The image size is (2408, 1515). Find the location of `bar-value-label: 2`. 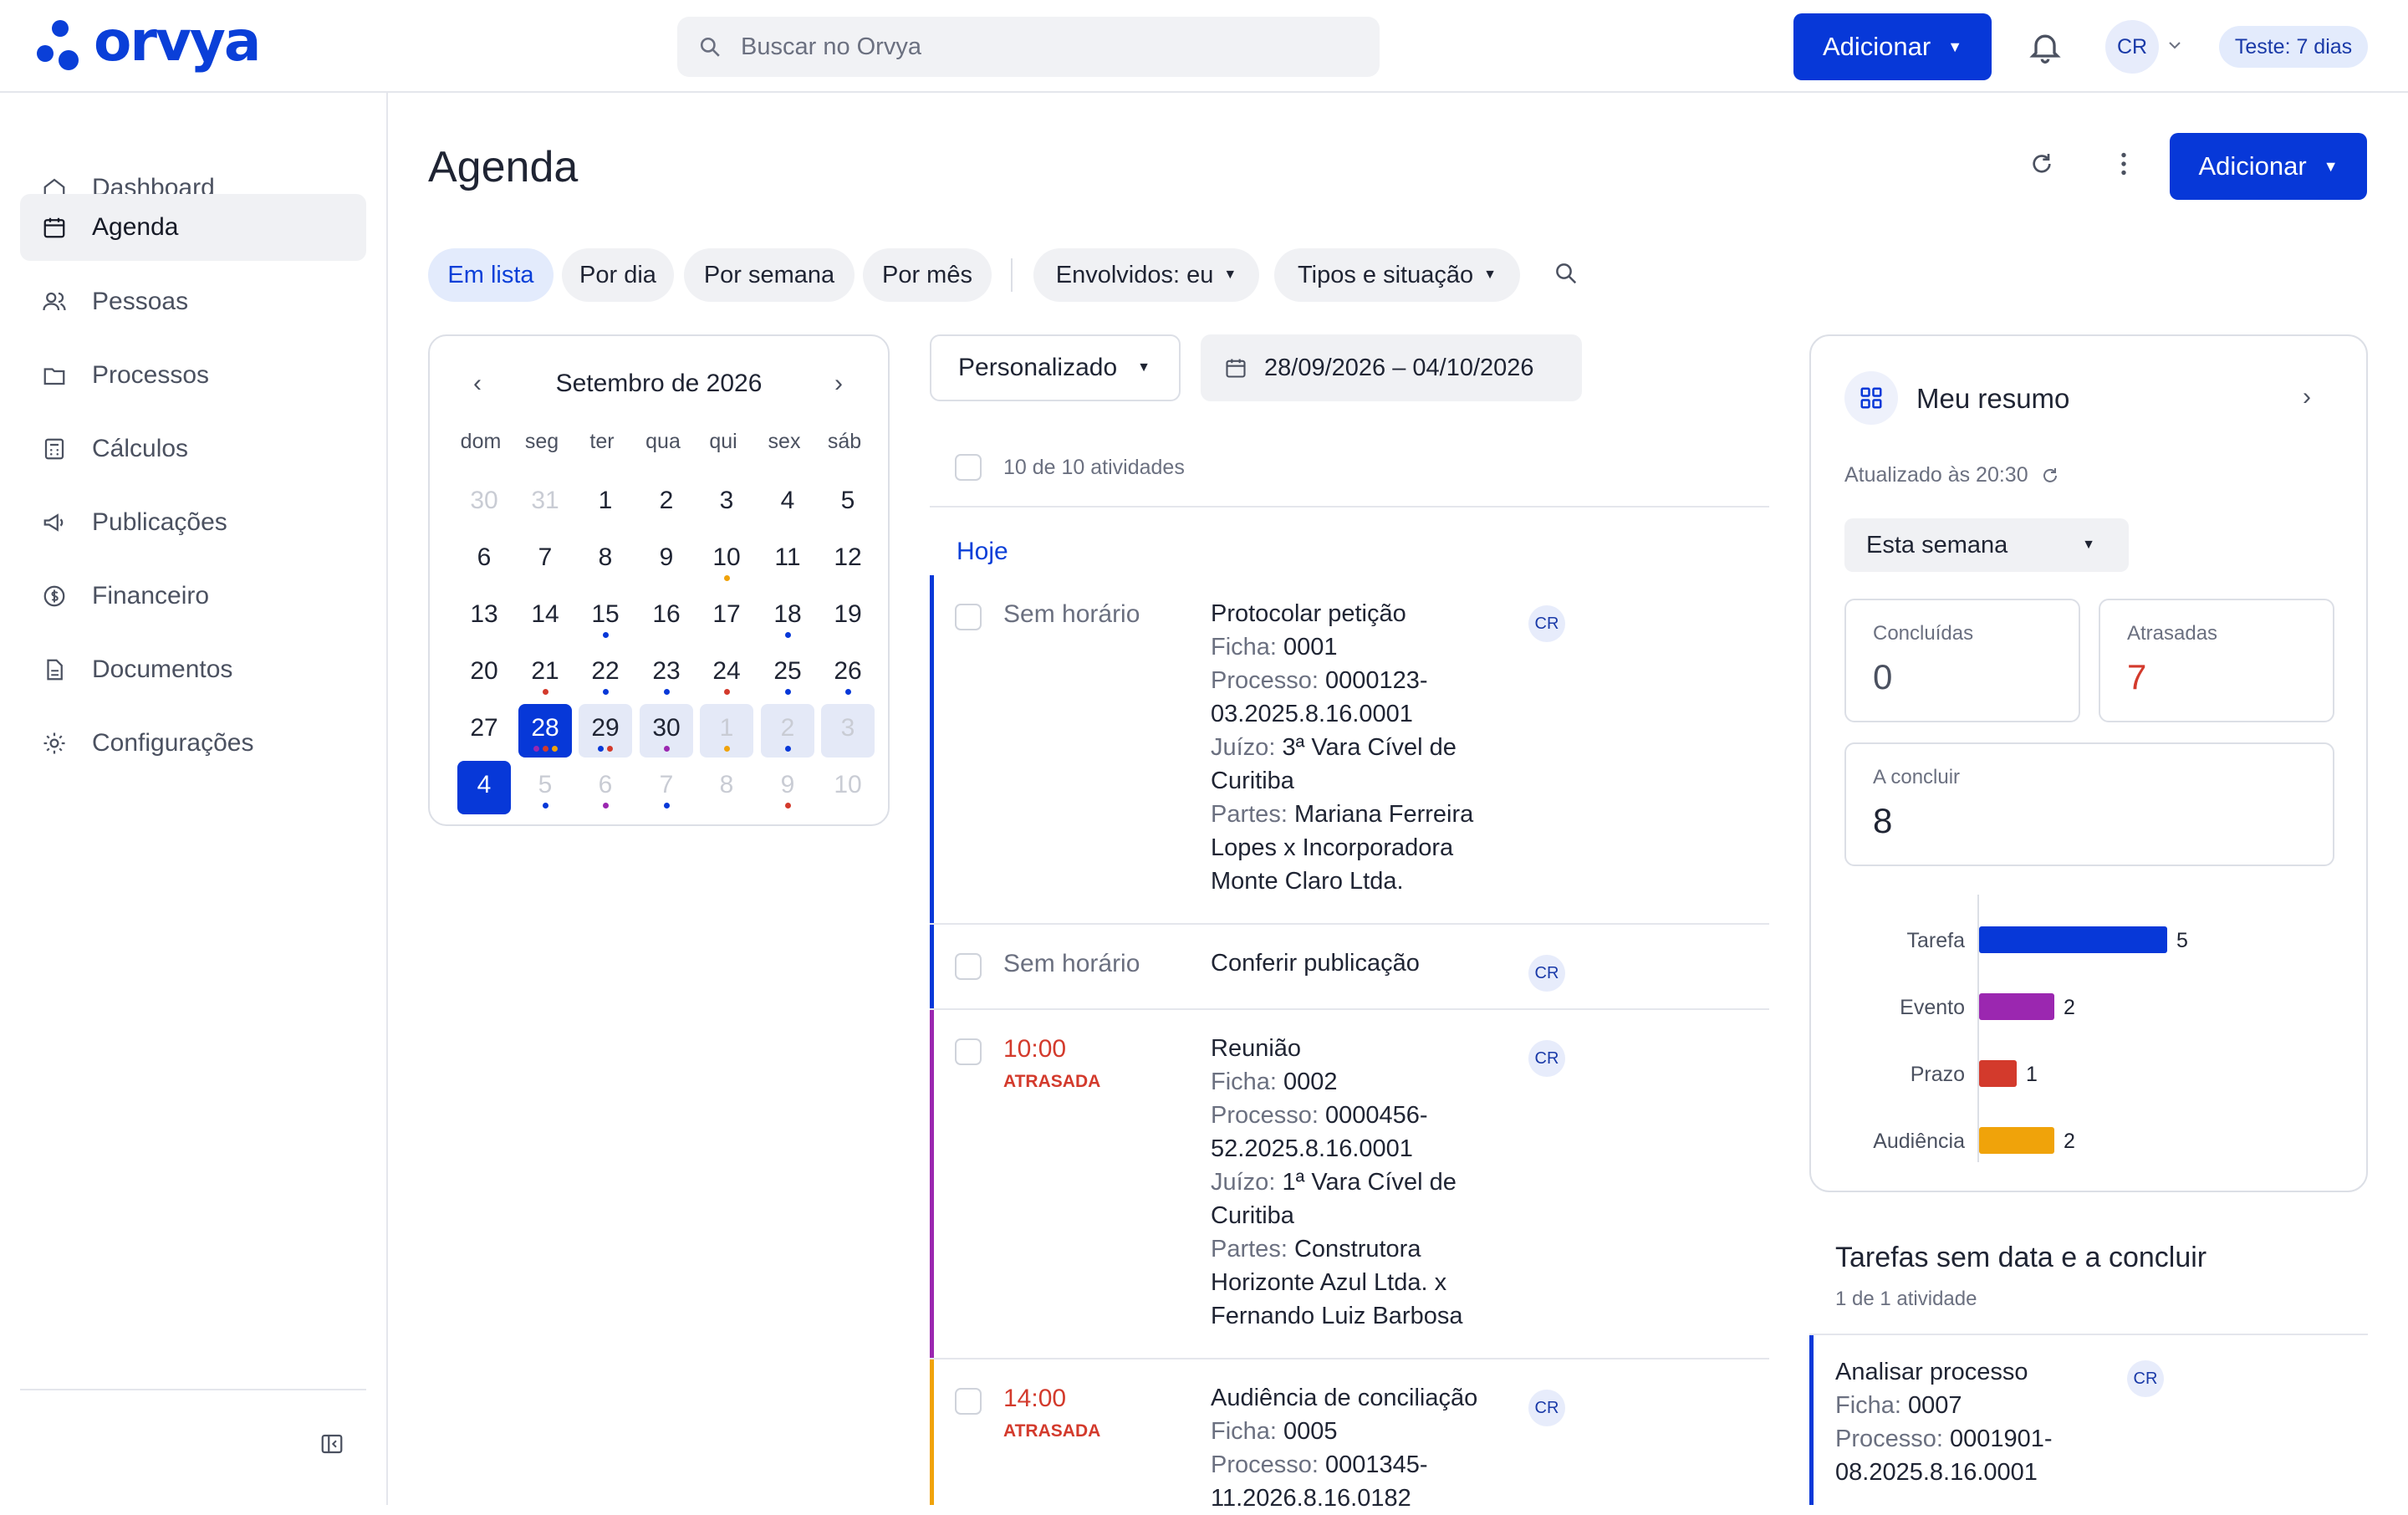

bar-value-label: 2 is located at coordinates (2070, 1007).